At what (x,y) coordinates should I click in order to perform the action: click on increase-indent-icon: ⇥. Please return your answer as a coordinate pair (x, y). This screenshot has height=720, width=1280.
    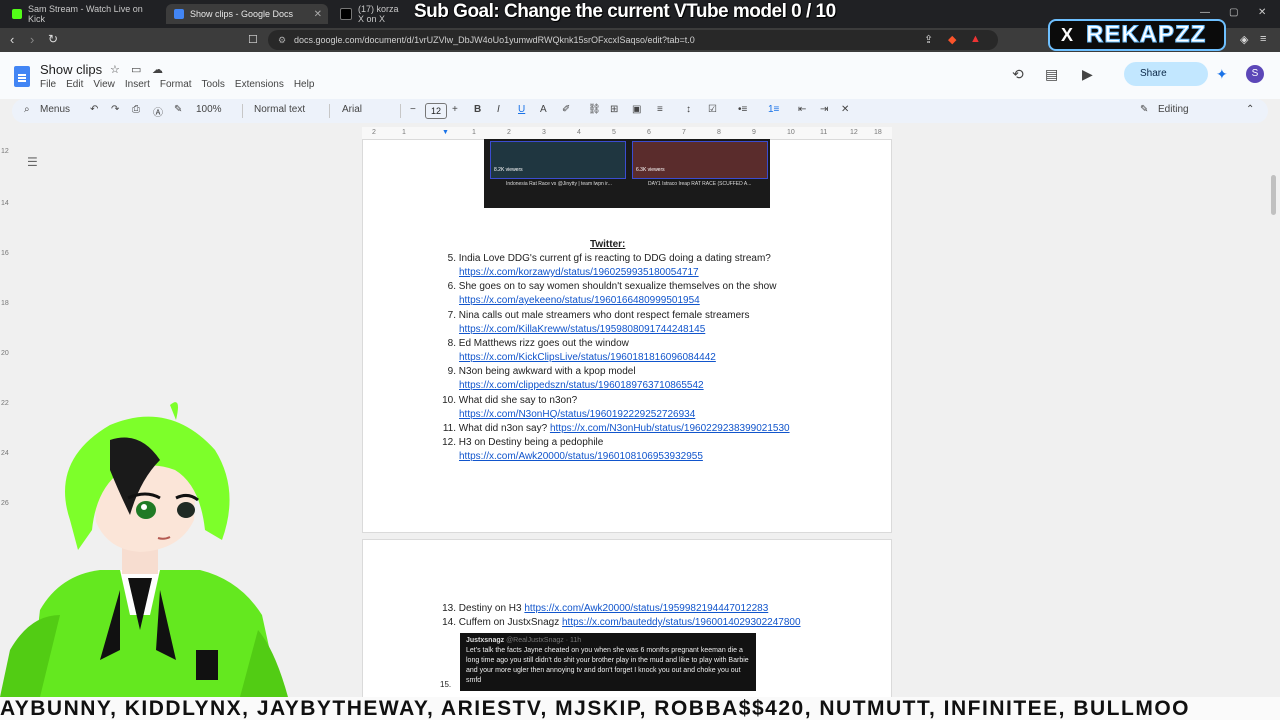
    Looking at the image, I should click on (824, 109).